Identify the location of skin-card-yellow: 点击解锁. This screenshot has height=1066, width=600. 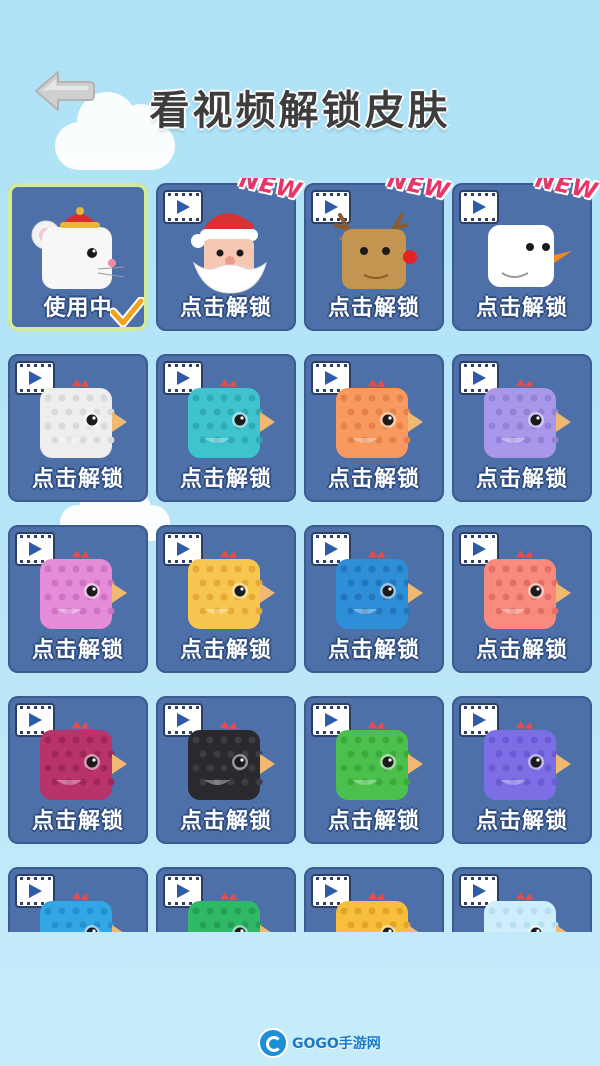
(226, 599).